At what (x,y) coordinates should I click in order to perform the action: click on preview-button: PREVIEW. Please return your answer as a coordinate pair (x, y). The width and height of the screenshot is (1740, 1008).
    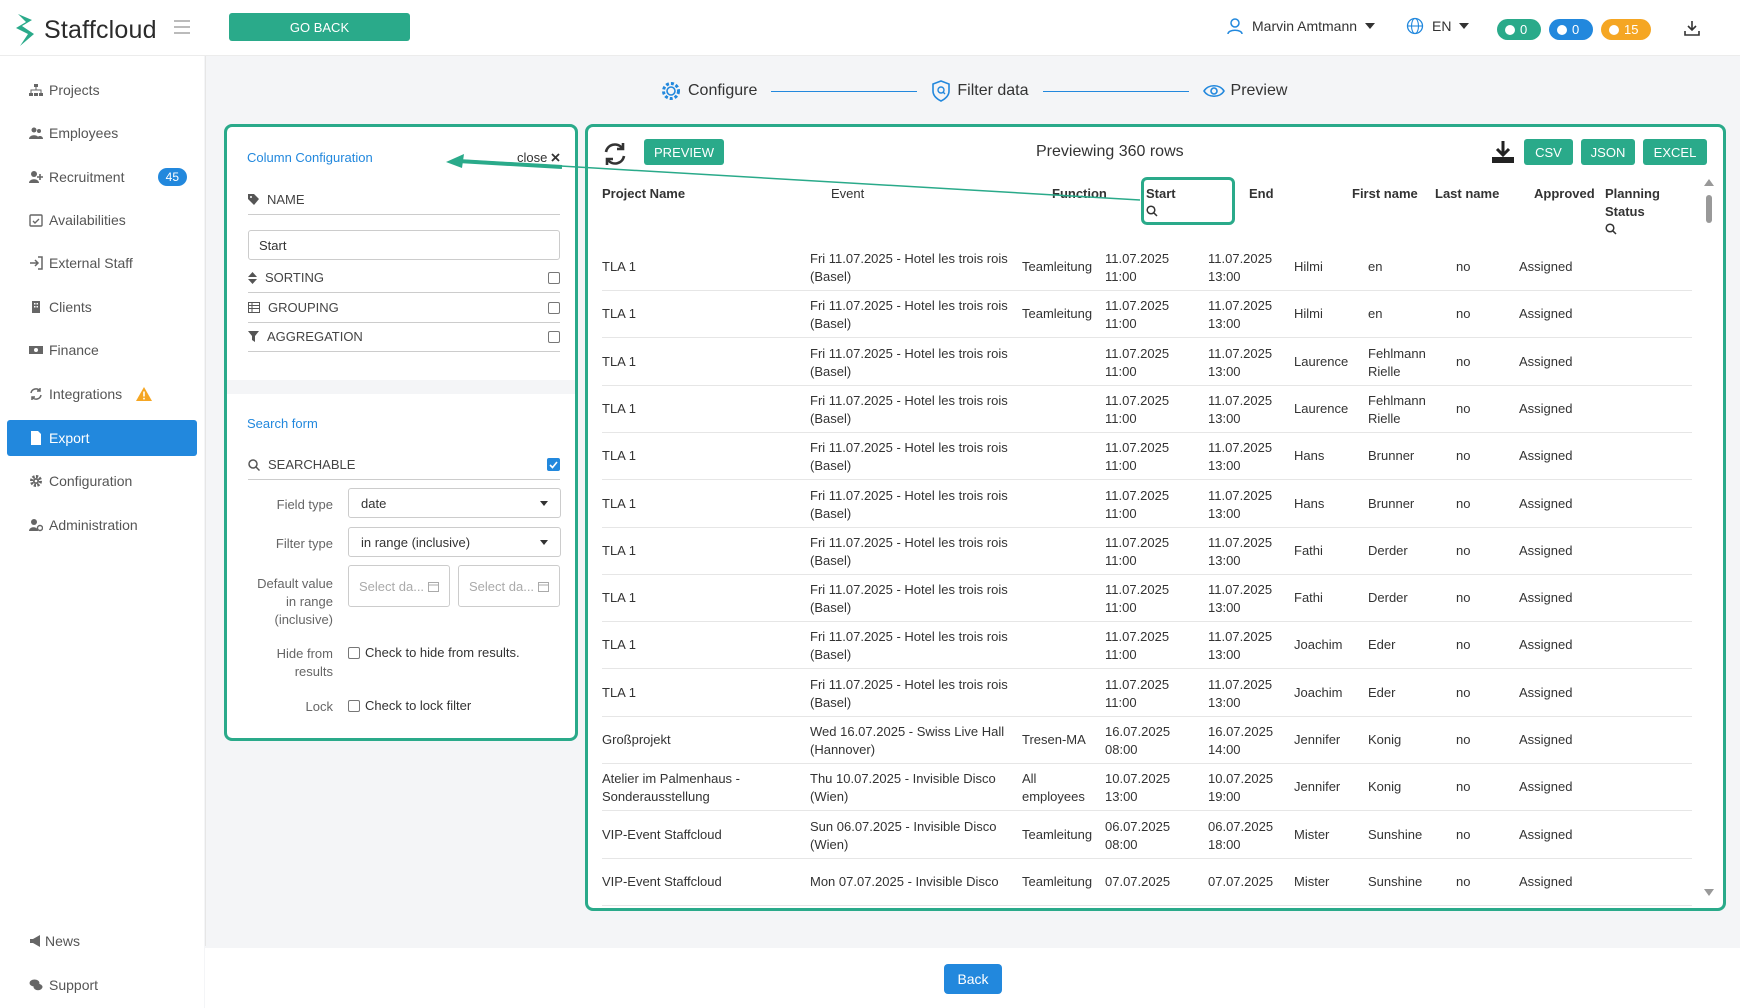
    Looking at the image, I should click on (684, 152).